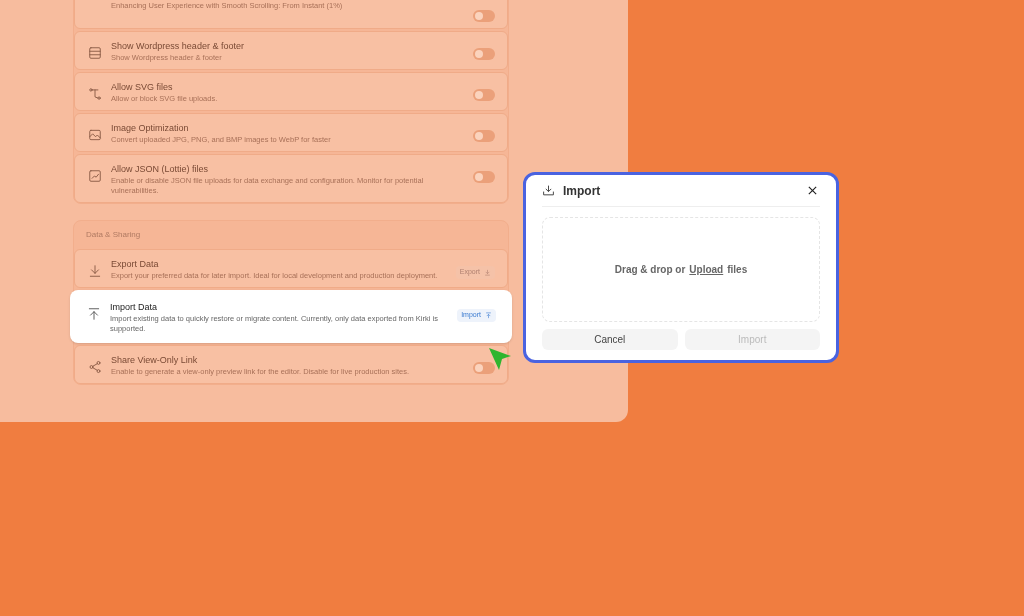  I want to click on setting-title: Allow SVG files, so click(142, 87).